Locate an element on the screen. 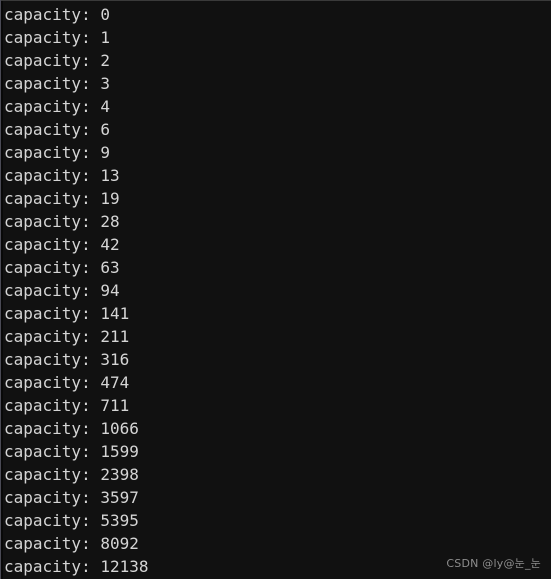 The width and height of the screenshot is (551, 579). console-line: capacity: 1599 is located at coordinates (71, 451).